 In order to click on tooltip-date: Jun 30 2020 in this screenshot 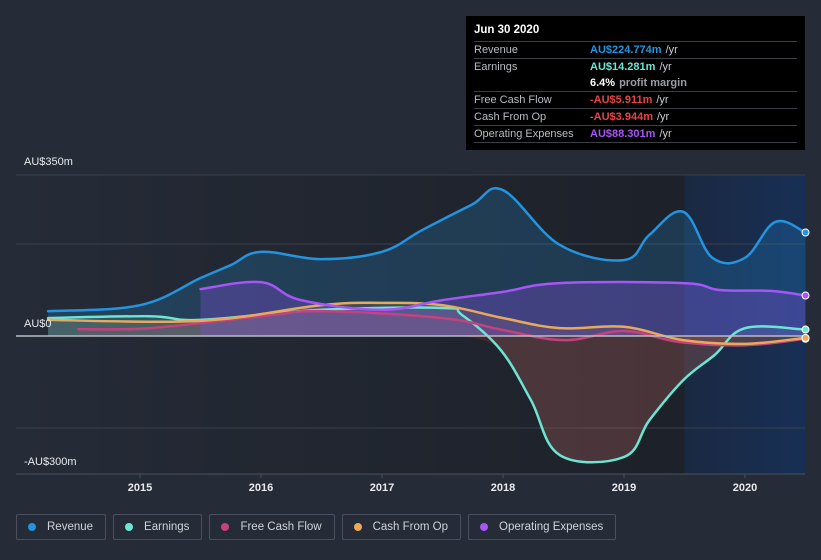, I will do `click(635, 32)`.